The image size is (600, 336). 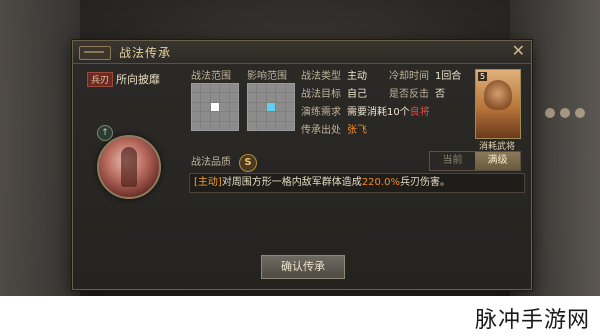 What do you see at coordinates (302, 52) in the screenshot?
I see `dialog-titlebar: 战法传承 ✕` at bounding box center [302, 52].